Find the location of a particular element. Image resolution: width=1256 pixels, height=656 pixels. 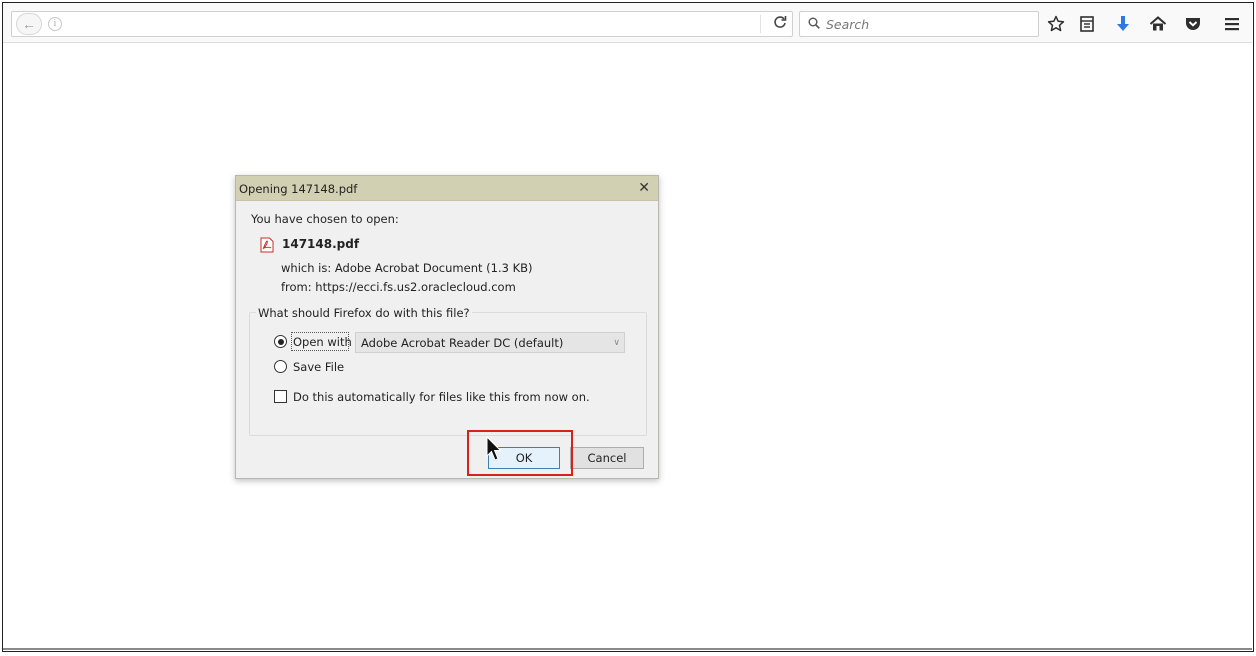

browser-toolbar: ← i is located at coordinates (627, 23).